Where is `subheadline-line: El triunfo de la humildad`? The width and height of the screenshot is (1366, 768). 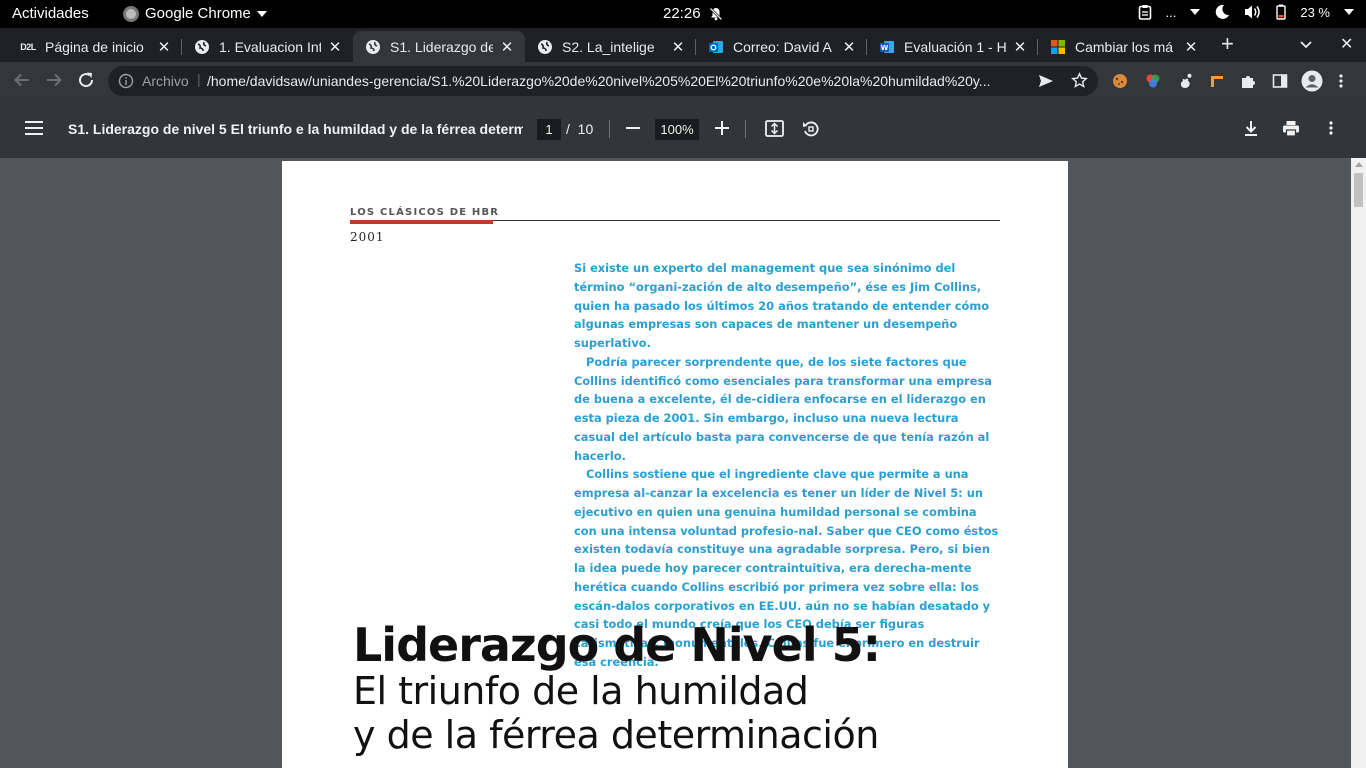 subheadline-line: El triunfo de la humildad is located at coordinates (581, 691).